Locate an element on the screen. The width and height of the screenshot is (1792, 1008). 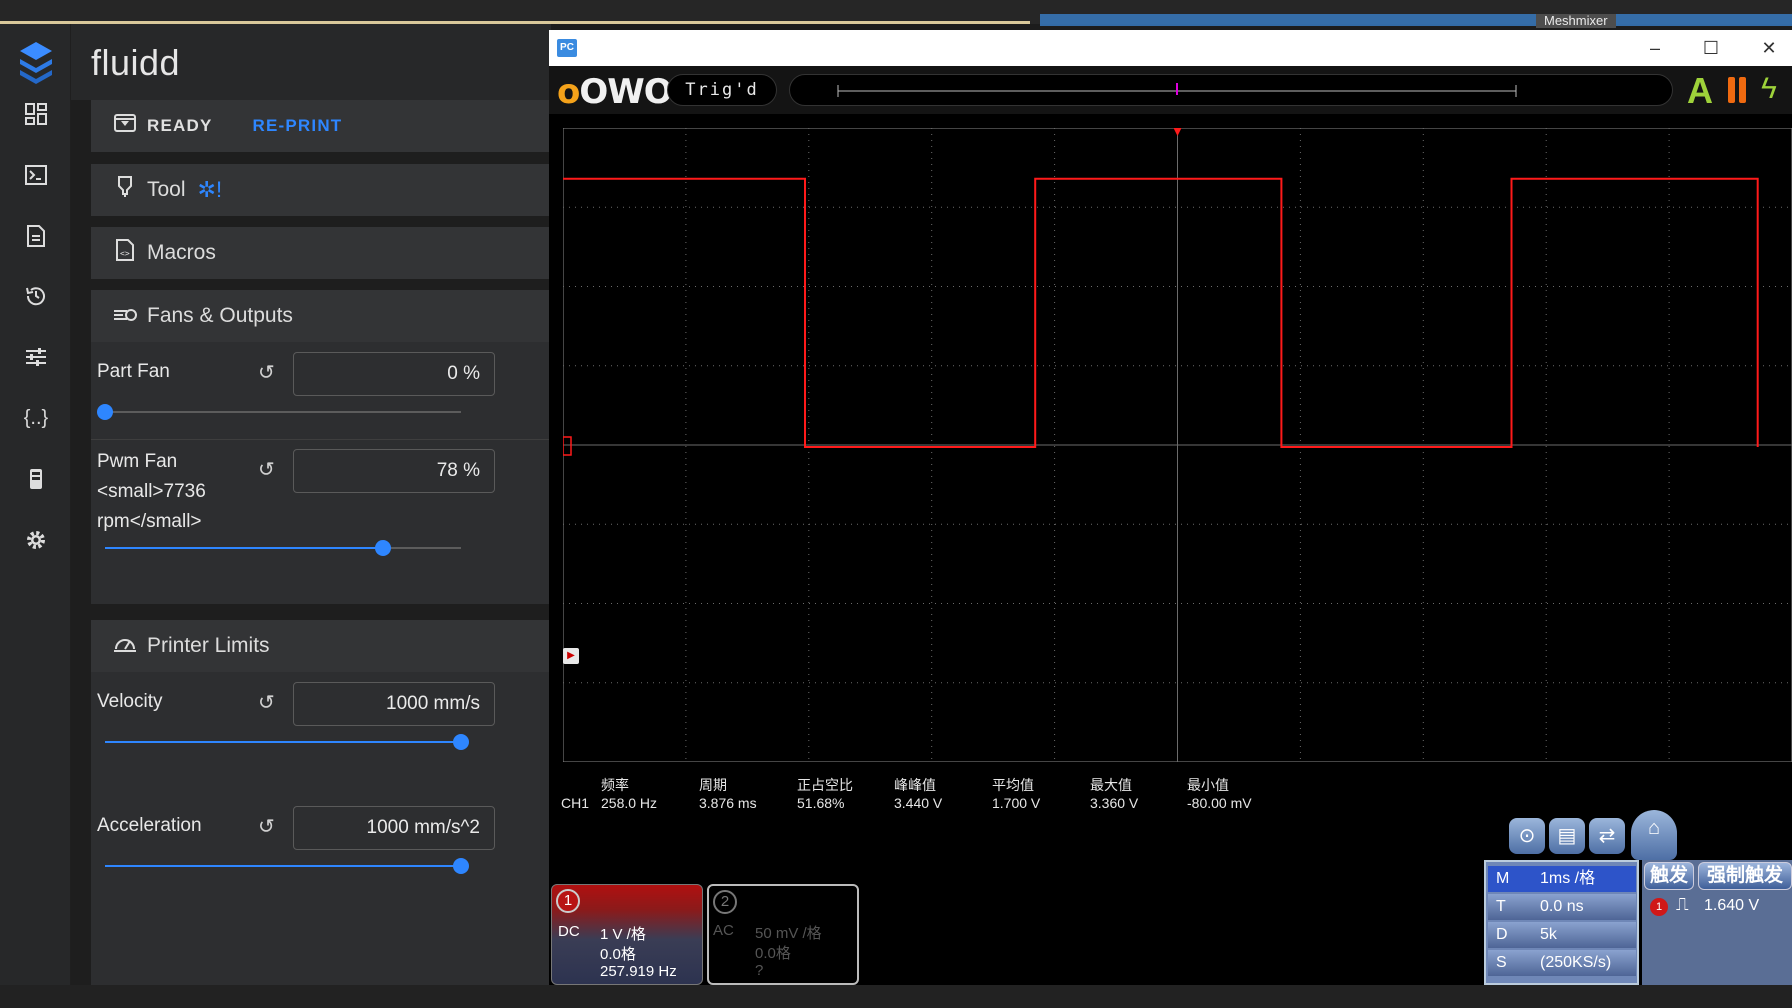
printer-limits-card-title: Printer Limits is located at coordinates (208, 645).